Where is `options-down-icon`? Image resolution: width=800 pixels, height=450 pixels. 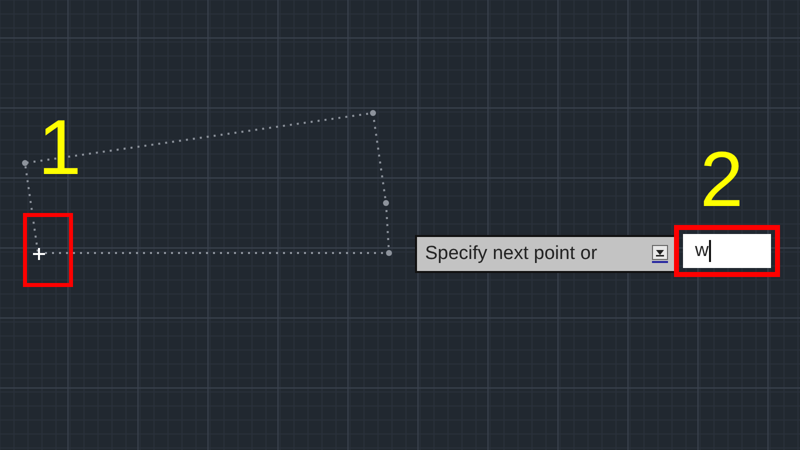
options-down-icon is located at coordinates (660, 254).